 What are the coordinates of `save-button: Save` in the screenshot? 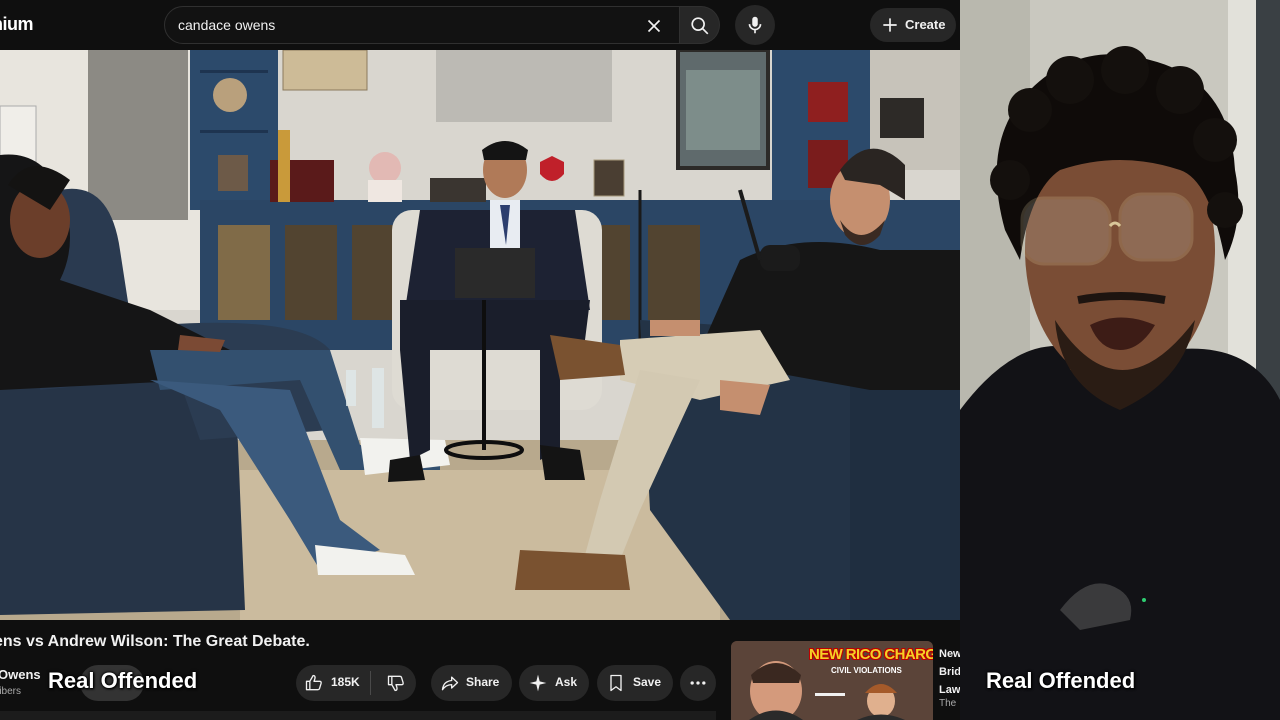 It's located at (635, 683).